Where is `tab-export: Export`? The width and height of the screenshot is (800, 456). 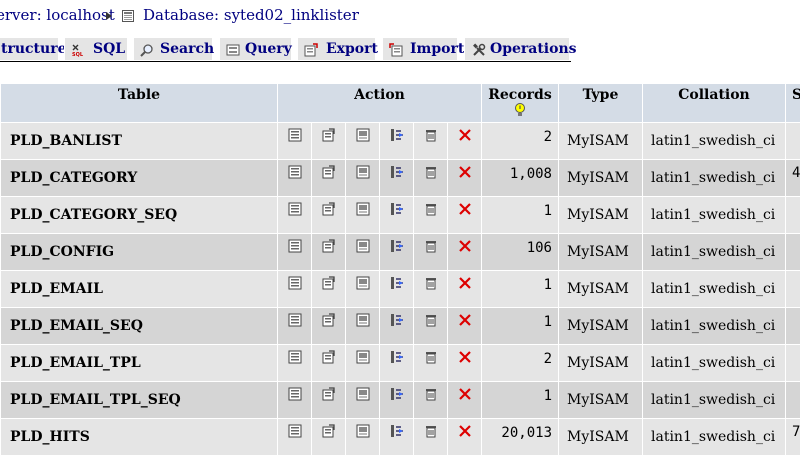
tab-export: Export is located at coordinates (337, 48).